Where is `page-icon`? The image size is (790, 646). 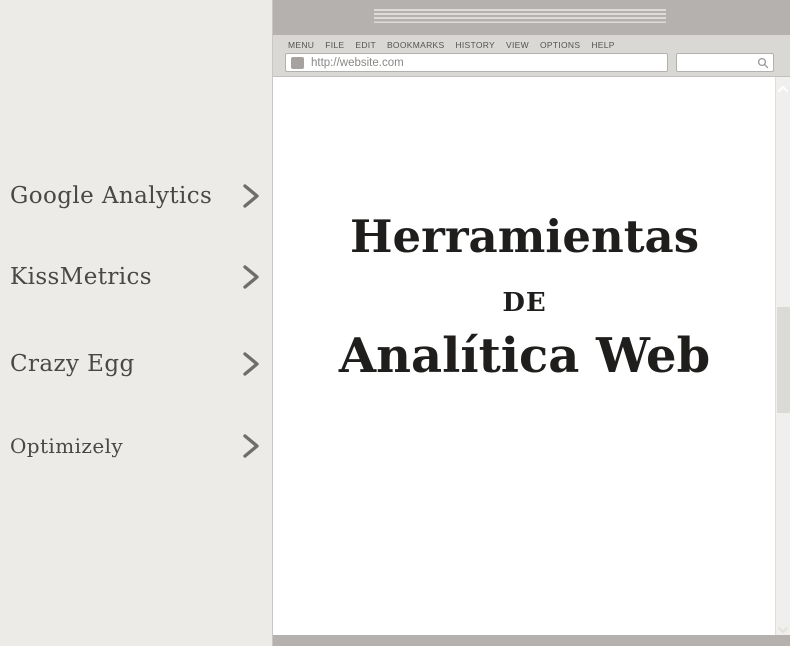
page-icon is located at coordinates (297, 62).